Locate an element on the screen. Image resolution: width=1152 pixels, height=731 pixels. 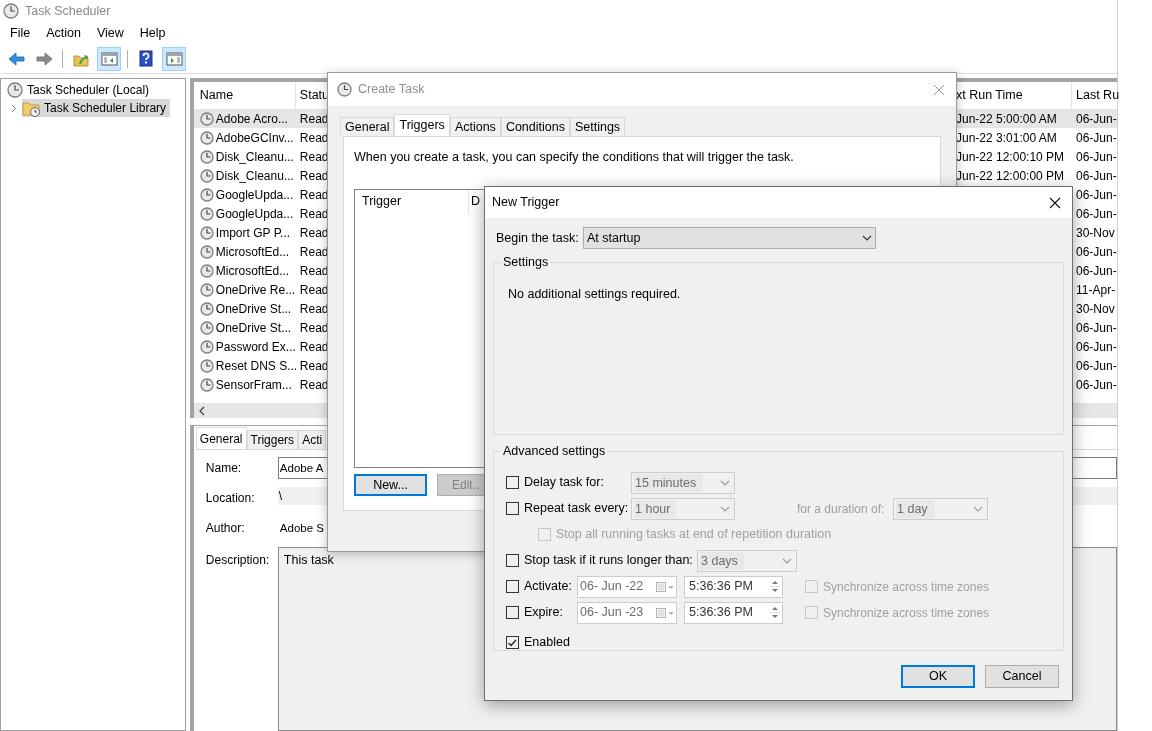
dialog-title: New Trigger is located at coordinates (526, 203).